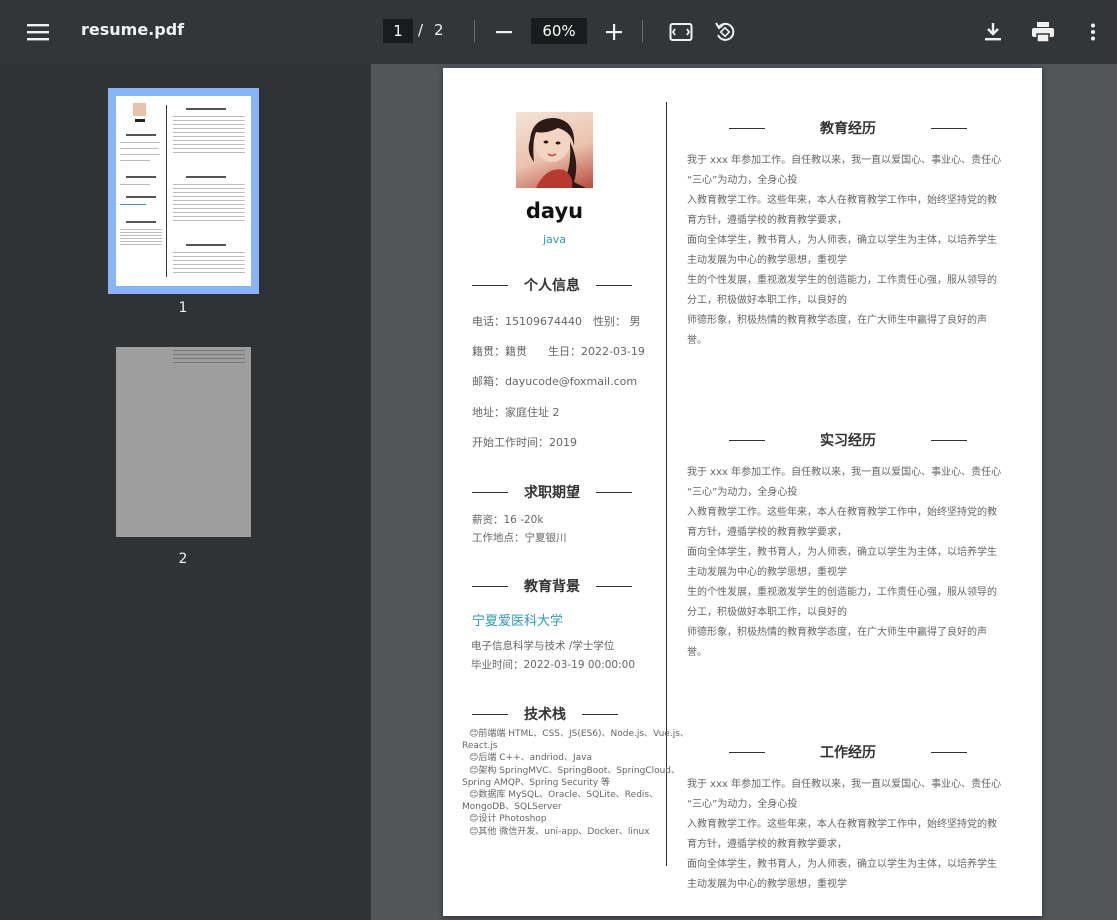 The image size is (1117, 920). I want to click on zoom-out-button, so click(504, 32).